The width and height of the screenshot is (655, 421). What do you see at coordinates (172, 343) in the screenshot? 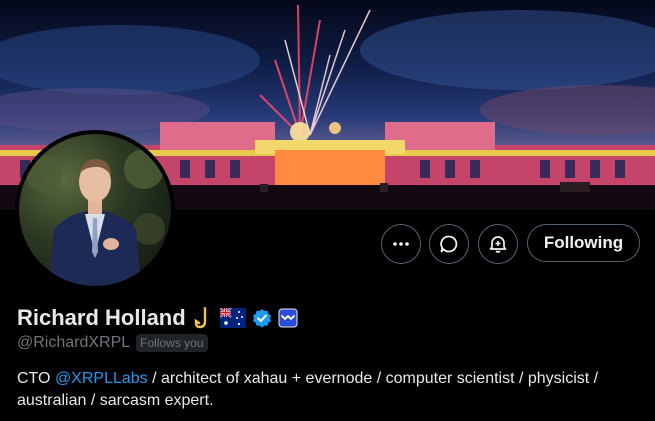
I see `follows-you-badge: Follows you` at bounding box center [172, 343].